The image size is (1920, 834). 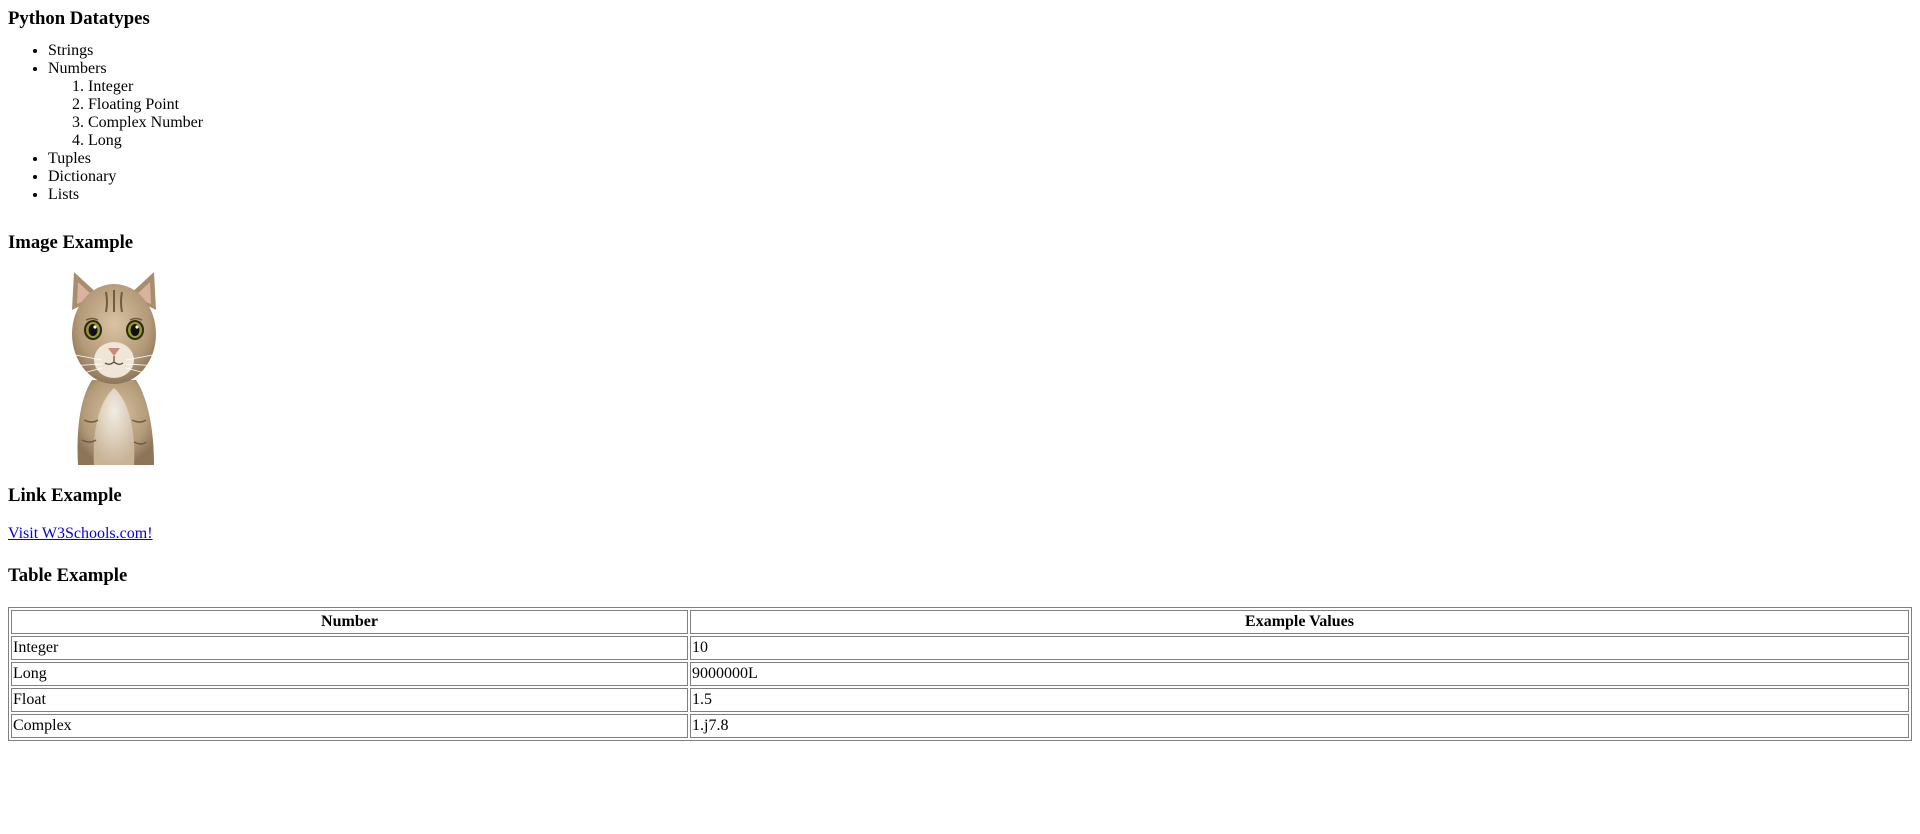 I want to click on table-row: Float 1.5, so click(x=960, y=700).